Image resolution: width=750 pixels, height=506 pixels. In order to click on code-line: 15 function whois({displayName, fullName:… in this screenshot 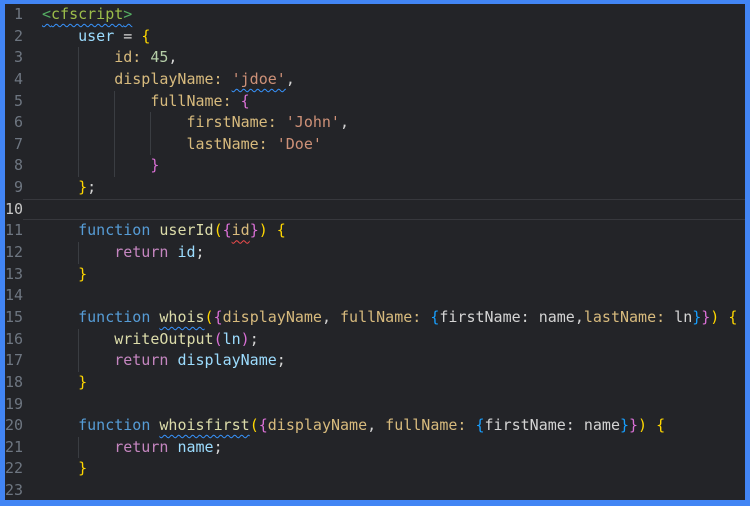, I will do `click(375, 318)`.